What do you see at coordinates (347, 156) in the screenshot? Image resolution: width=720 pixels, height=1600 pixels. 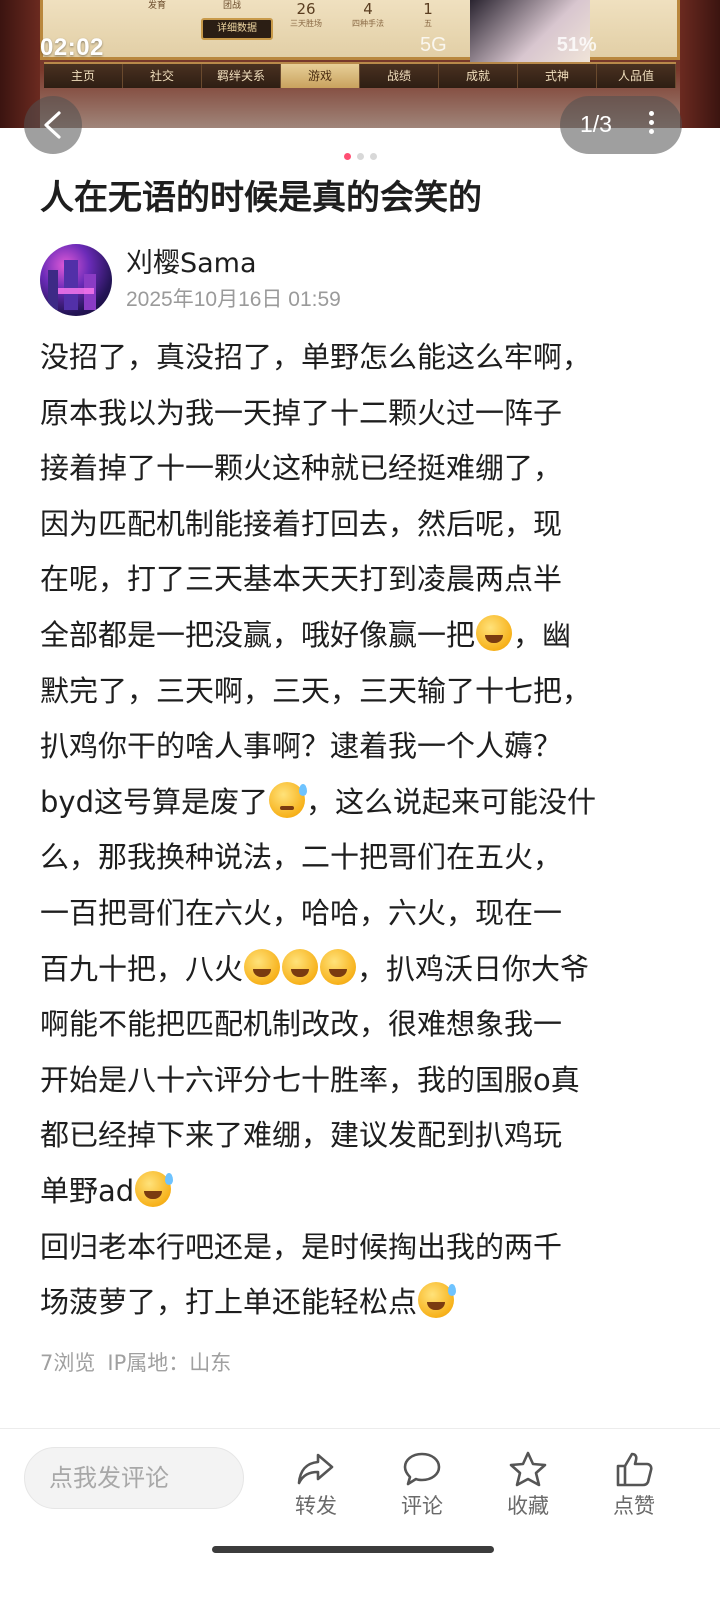 I see `carousel-dot-active` at bounding box center [347, 156].